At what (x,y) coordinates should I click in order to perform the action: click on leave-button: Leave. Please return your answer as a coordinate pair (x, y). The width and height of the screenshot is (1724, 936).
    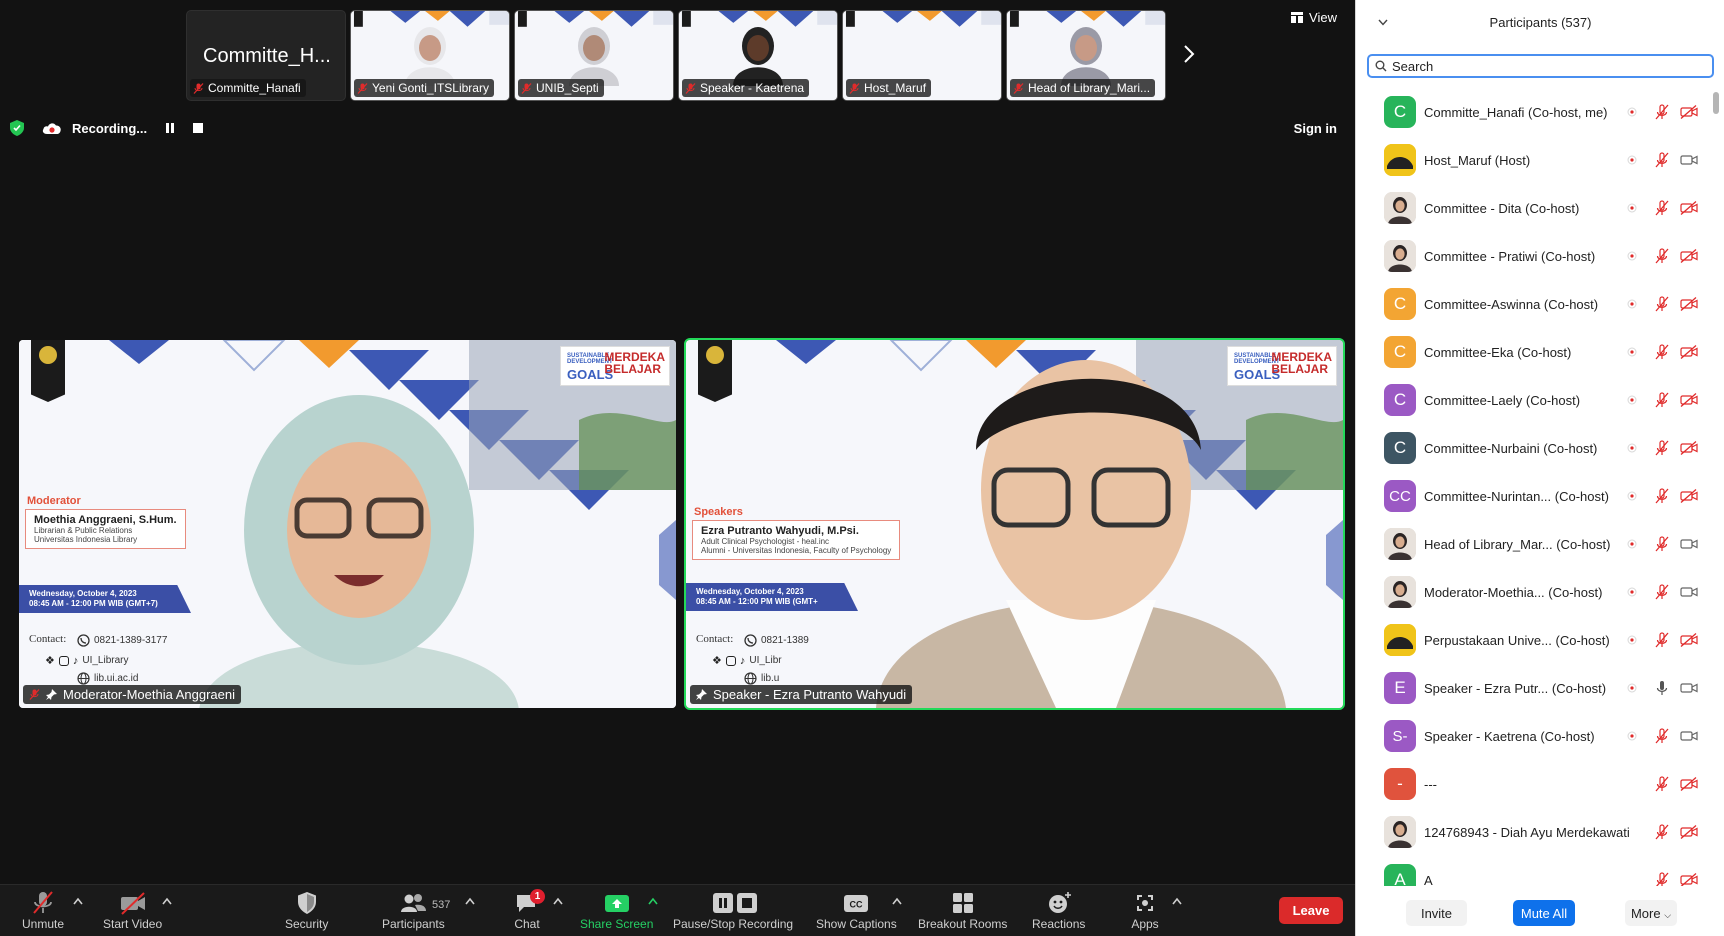
    Looking at the image, I should click on (1311, 910).